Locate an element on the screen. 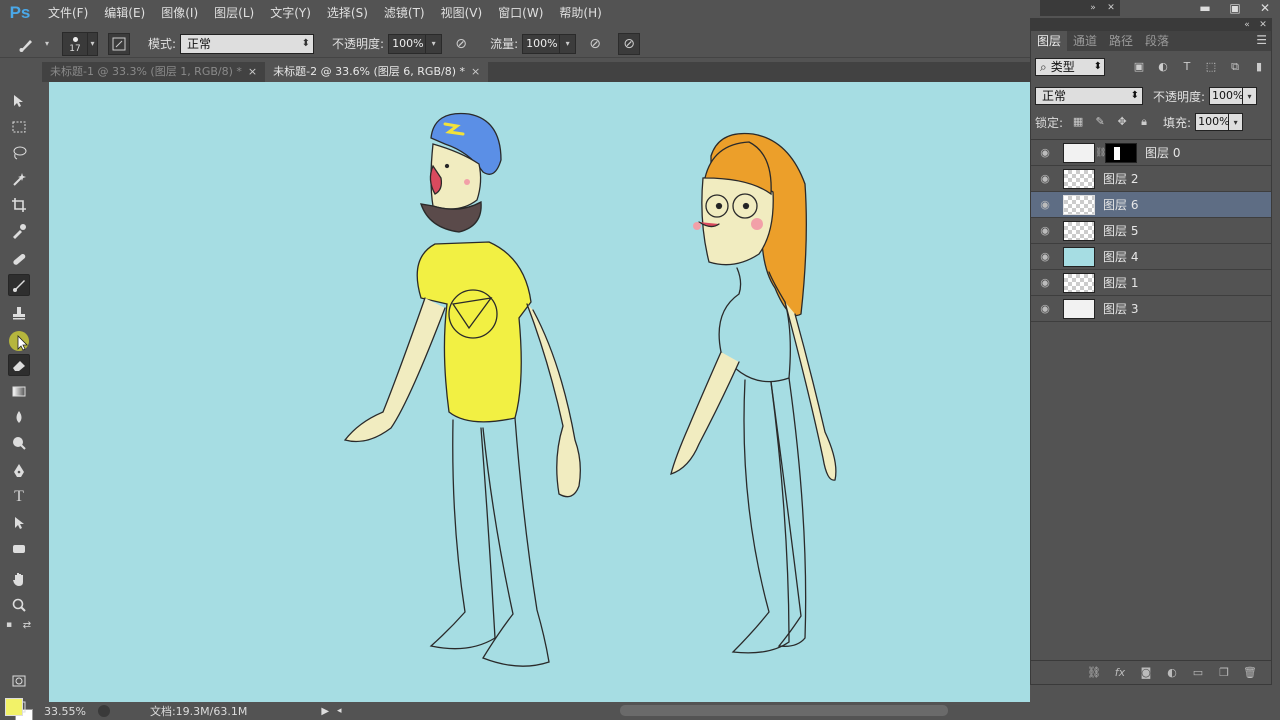 The width and height of the screenshot is (1280, 720). layer-name: 图层 6 is located at coordinates (1120, 204).